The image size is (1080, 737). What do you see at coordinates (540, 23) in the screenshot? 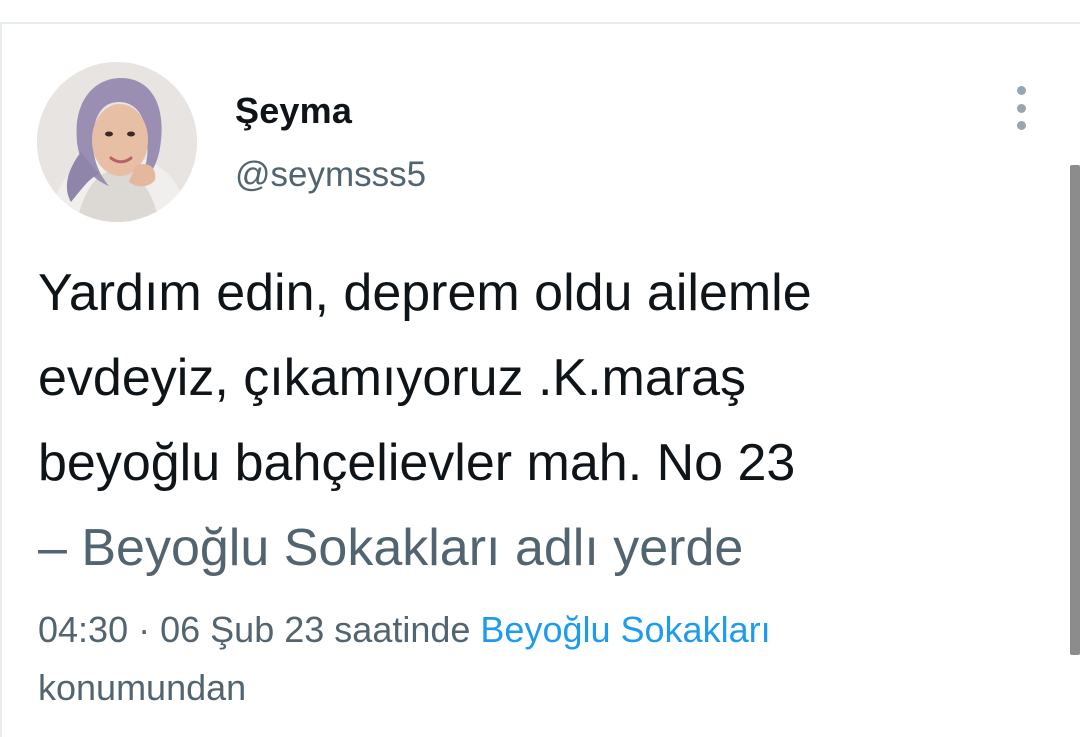
I see `top-divider` at bounding box center [540, 23].